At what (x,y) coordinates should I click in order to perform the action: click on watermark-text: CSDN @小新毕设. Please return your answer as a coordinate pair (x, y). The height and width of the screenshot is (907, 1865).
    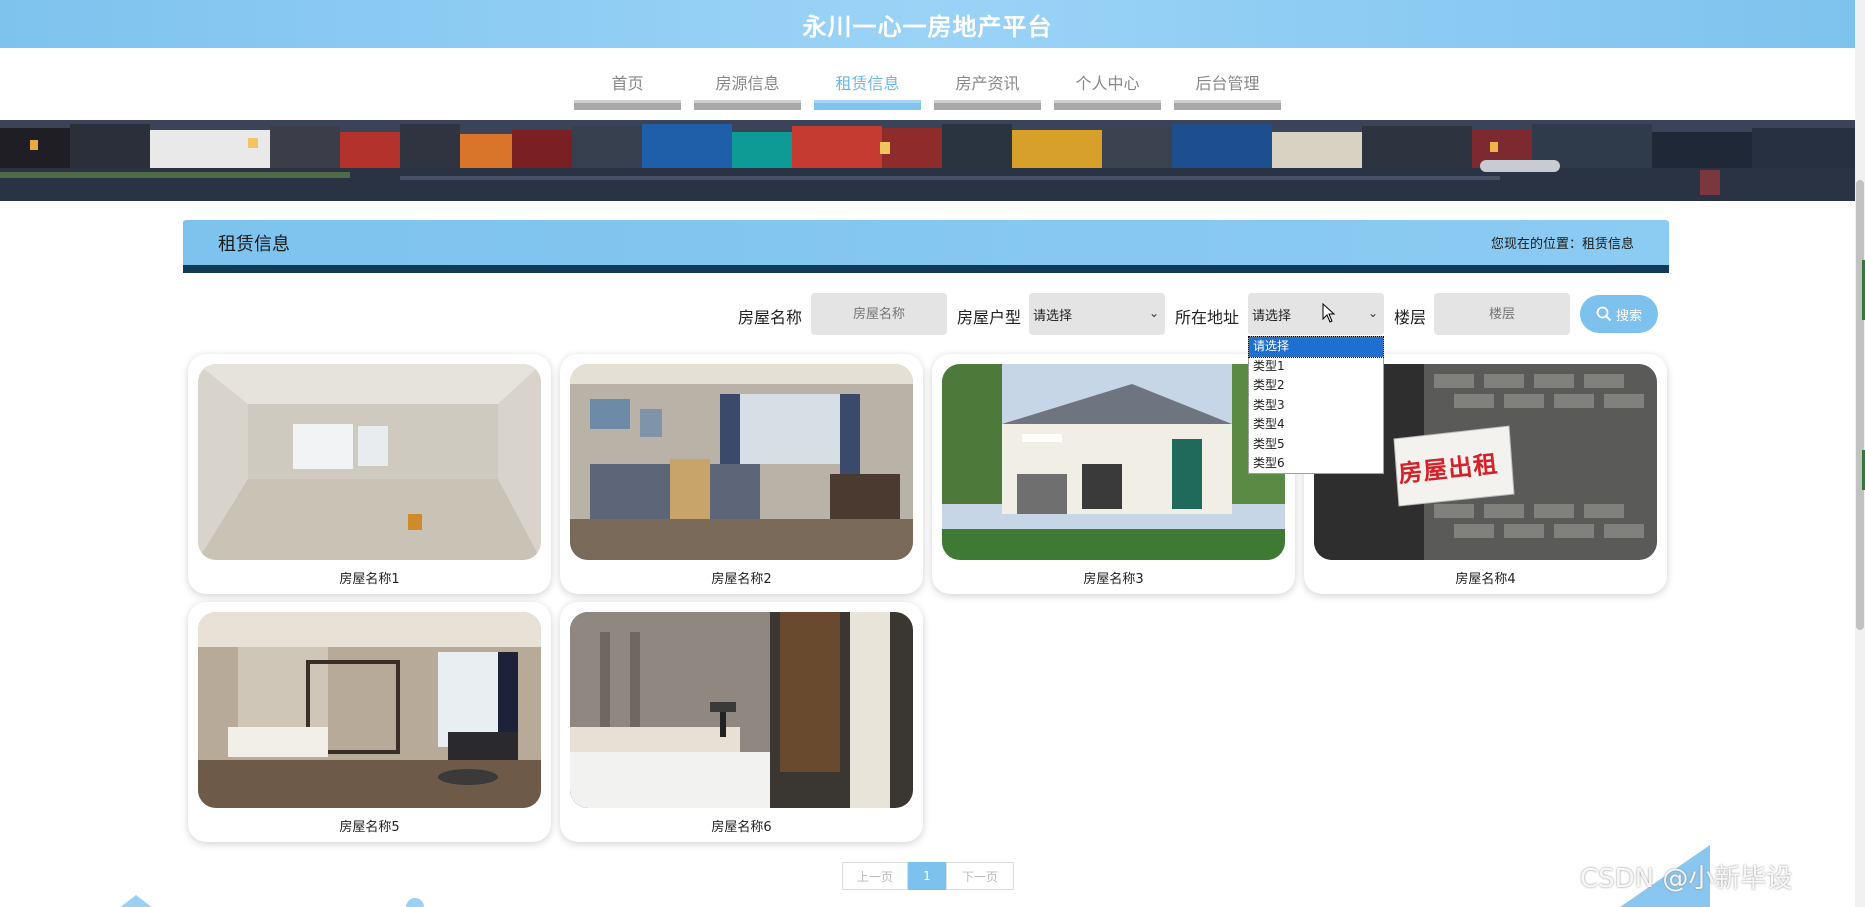
    Looking at the image, I should click on (1686, 879).